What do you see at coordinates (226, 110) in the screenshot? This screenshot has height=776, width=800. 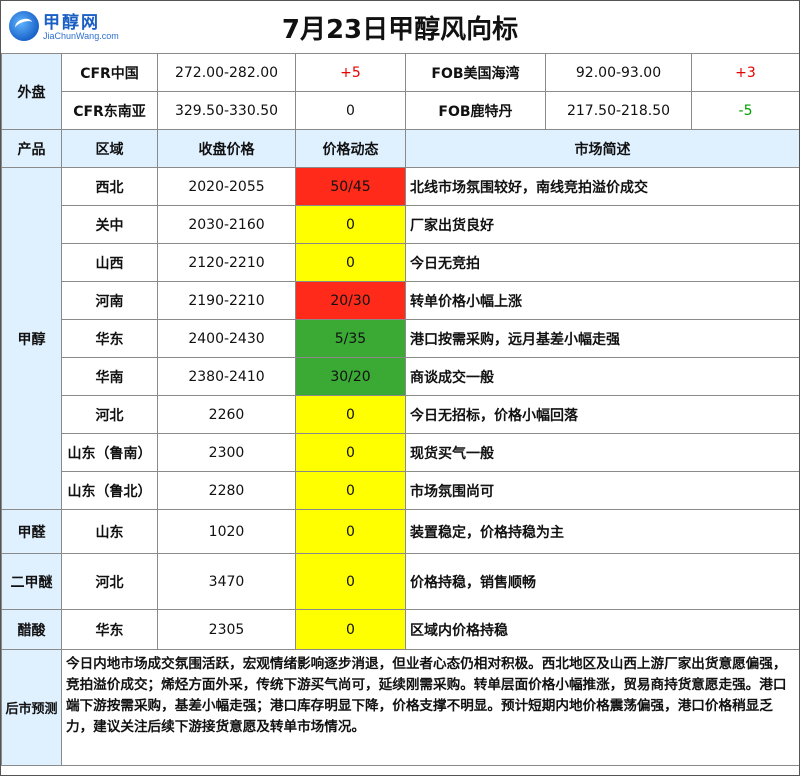 I see `foreign-left-price: 329.50-330.50` at bounding box center [226, 110].